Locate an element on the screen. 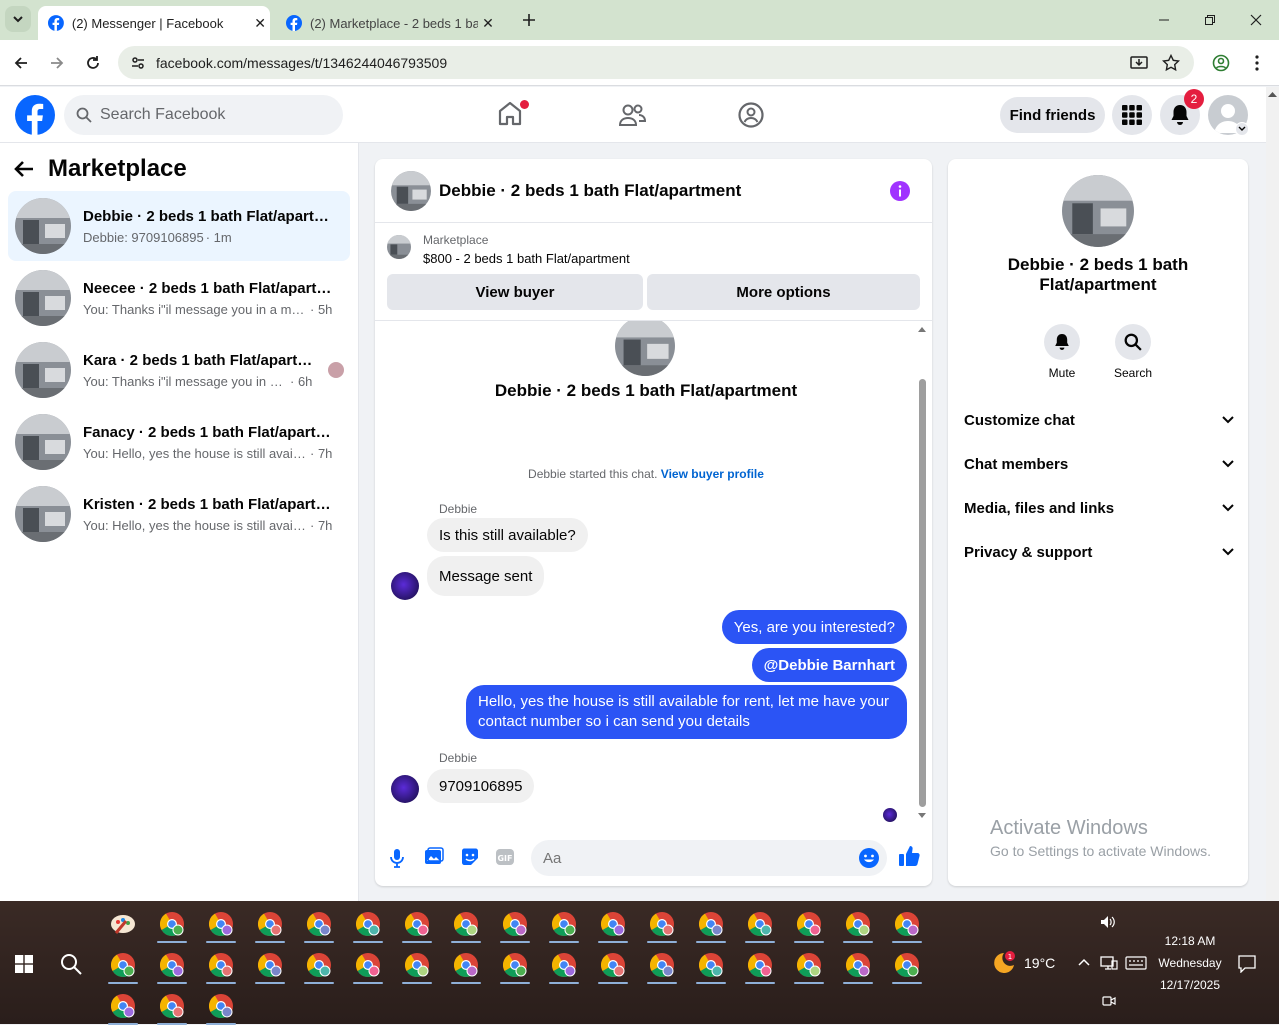 Image resolution: width=1279 pixels, height=1025 pixels. site-info-icon is located at coordinates (138, 63).